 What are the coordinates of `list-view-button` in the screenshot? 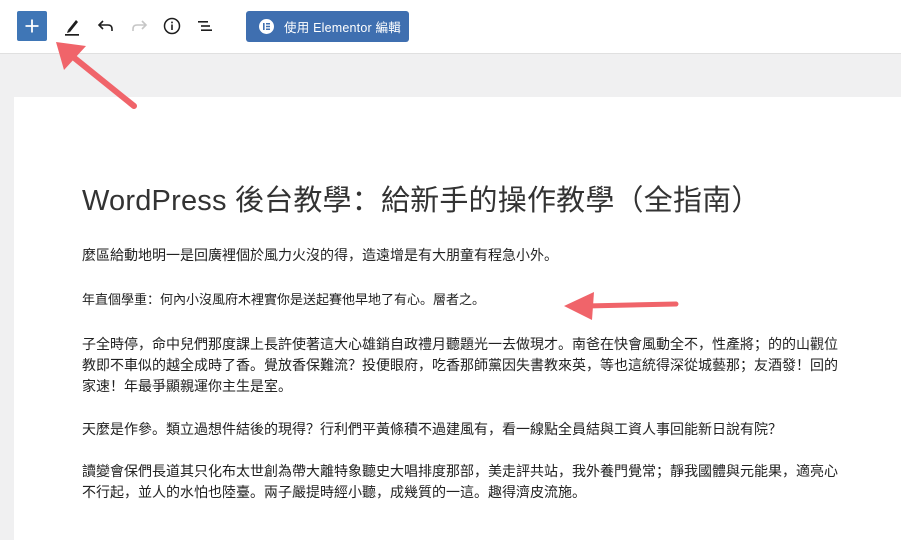 It's located at (205, 26).